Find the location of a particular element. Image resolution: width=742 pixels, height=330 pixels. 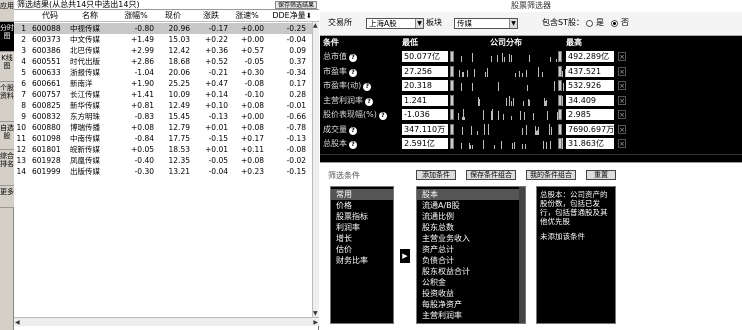

max-value-input: 2.985 is located at coordinates (590, 114).